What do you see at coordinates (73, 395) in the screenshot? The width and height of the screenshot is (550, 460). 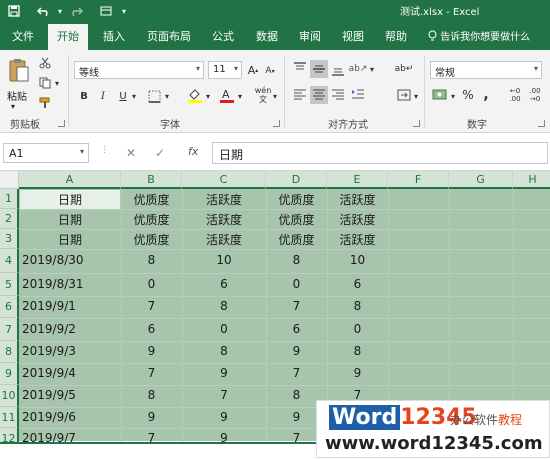 I see `cell-a10: 2019/9/5` at bounding box center [73, 395].